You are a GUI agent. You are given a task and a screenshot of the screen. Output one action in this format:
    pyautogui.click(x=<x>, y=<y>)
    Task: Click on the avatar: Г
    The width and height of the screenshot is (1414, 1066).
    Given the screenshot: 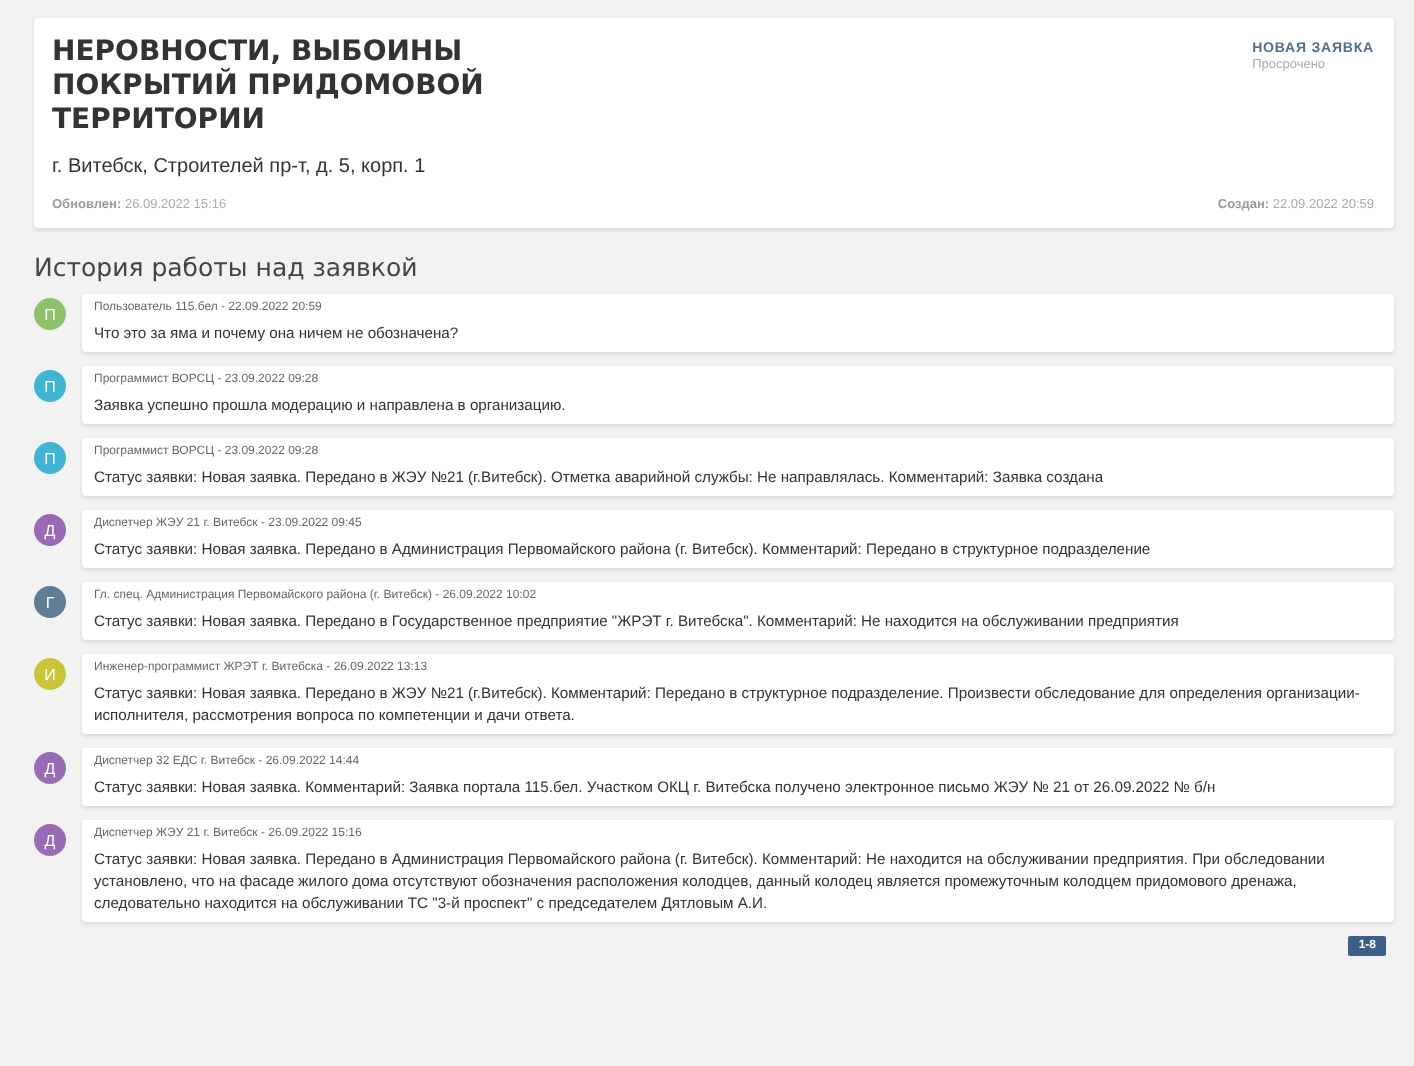 What is the action you would take?
    pyautogui.click(x=50, y=602)
    